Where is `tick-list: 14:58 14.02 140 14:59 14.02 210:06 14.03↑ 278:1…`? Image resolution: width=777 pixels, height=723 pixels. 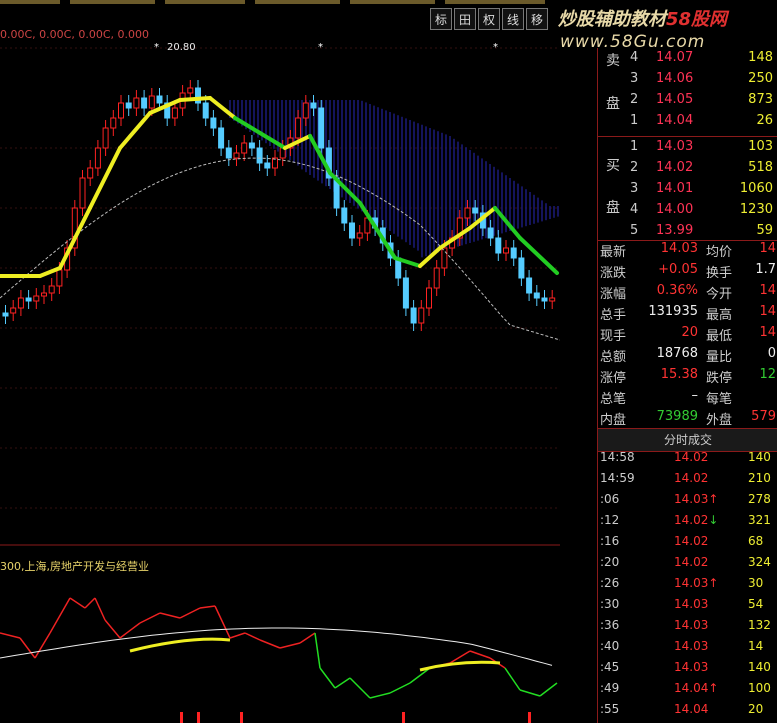 tick-list: 14:58 14.02 140 14:59 14.02 210:06 14.03↑ 278:1… is located at coordinates (687, 586).